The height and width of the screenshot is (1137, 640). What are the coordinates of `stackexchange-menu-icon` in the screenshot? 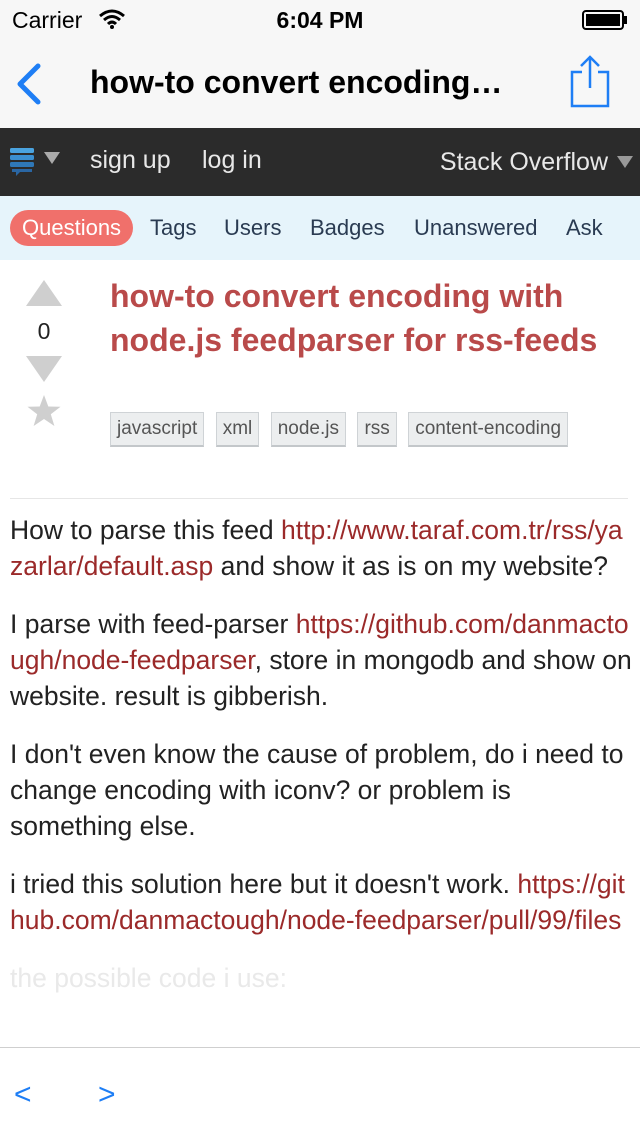 It's located at (37, 162).